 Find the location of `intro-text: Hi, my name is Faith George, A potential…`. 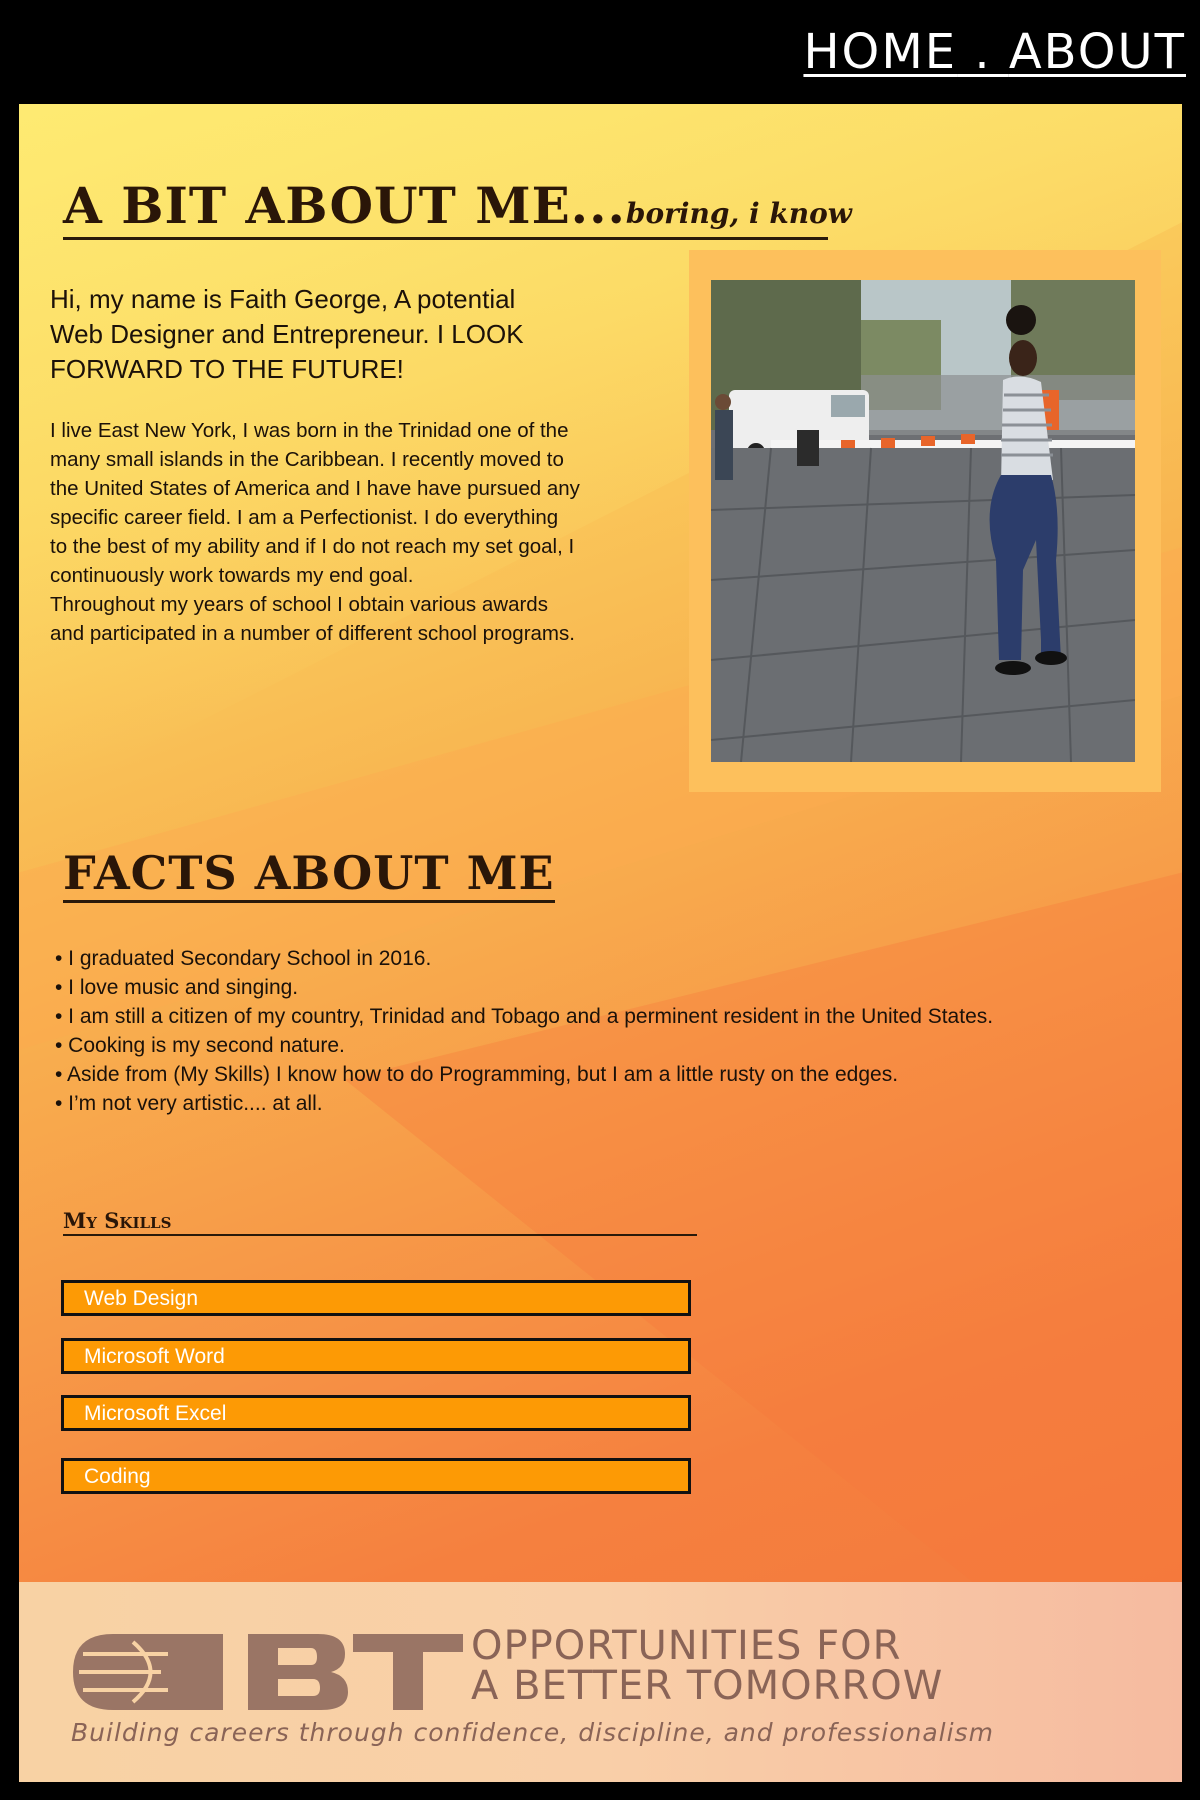

intro-text: Hi, my name is Faith George, A potential… is located at coordinates (287, 334).